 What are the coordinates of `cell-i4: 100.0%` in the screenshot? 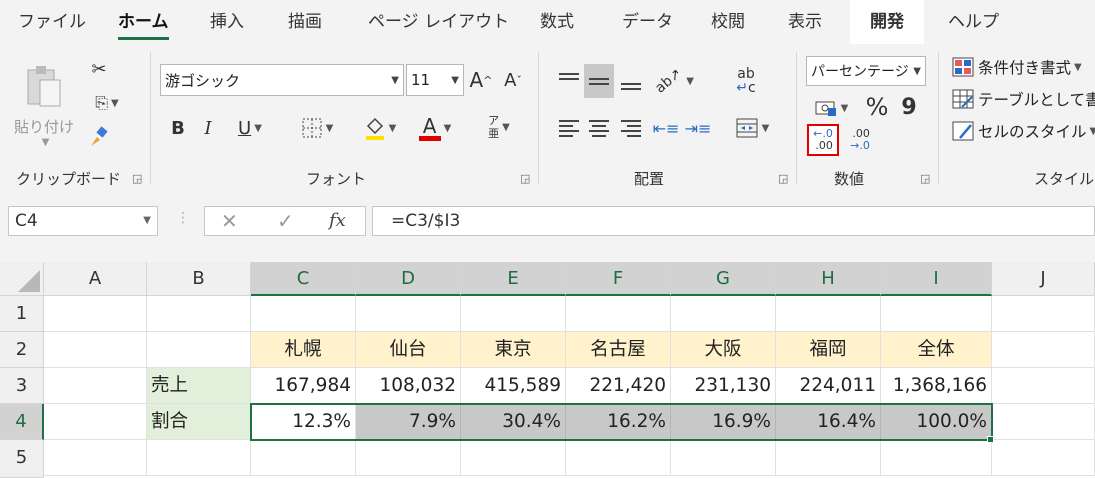 It's located at (936, 422).